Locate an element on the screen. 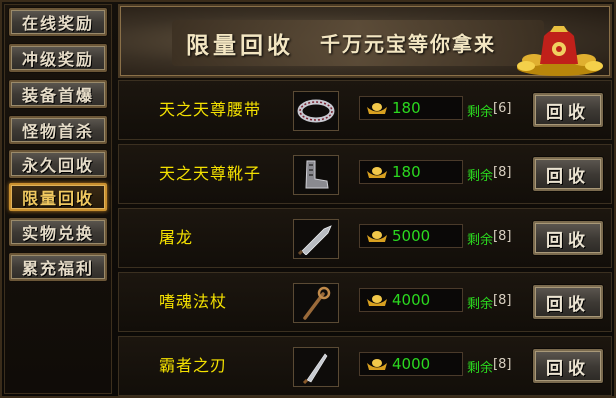  belt-icon is located at coordinates (316, 111).